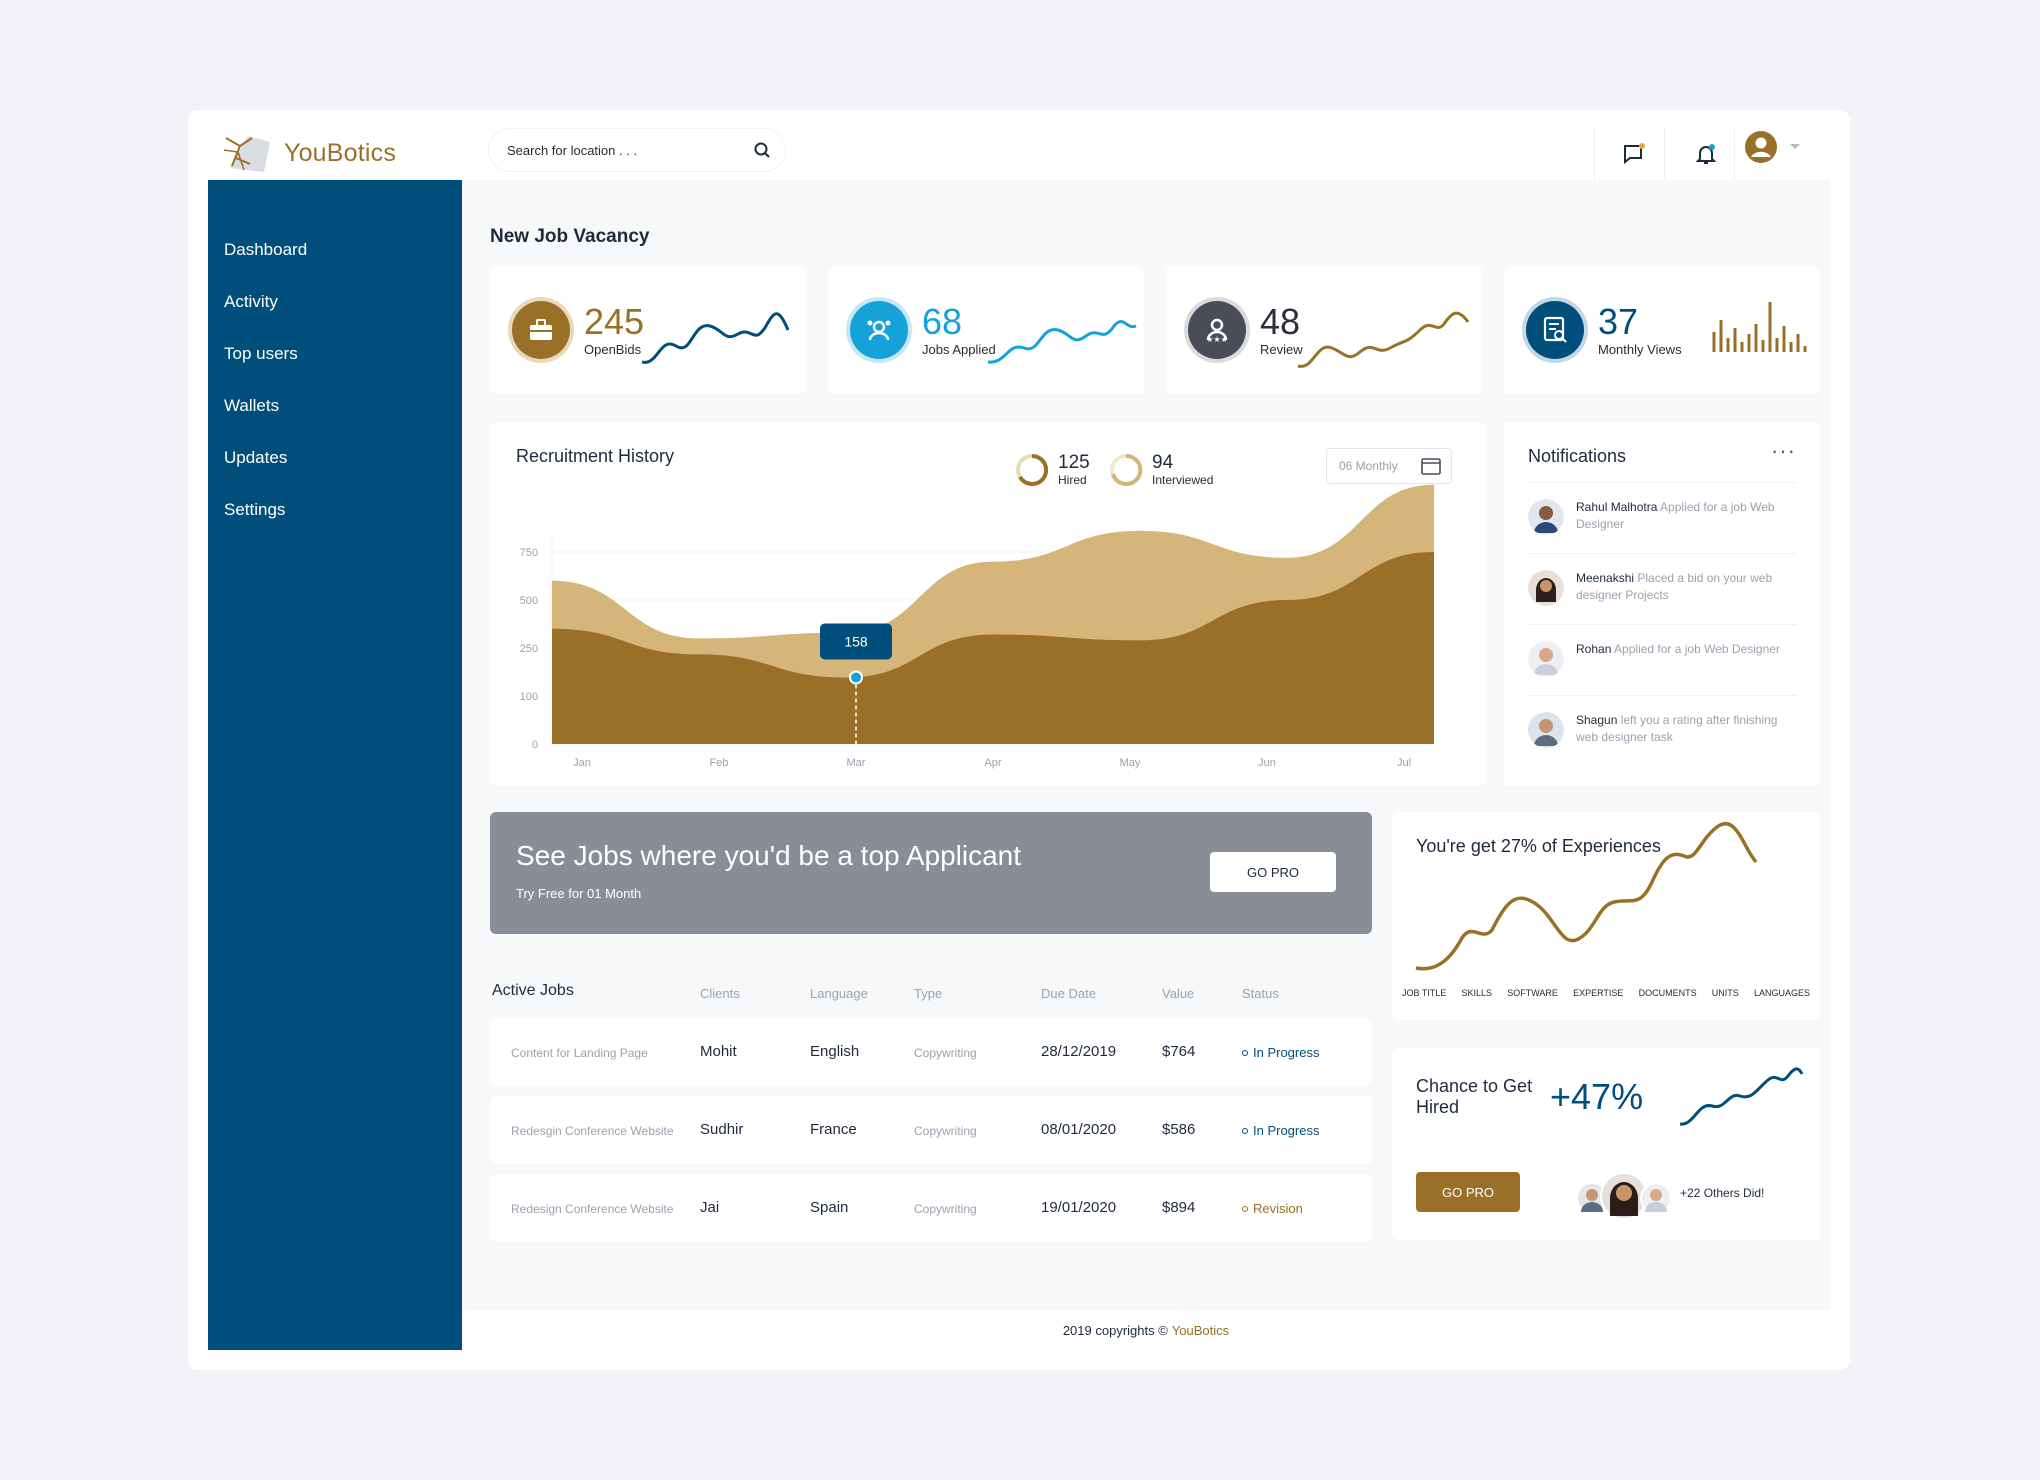 This screenshot has height=1480, width=2040. What do you see at coordinates (1597, 720) in the screenshot?
I see `notification-name: Shagun` at bounding box center [1597, 720].